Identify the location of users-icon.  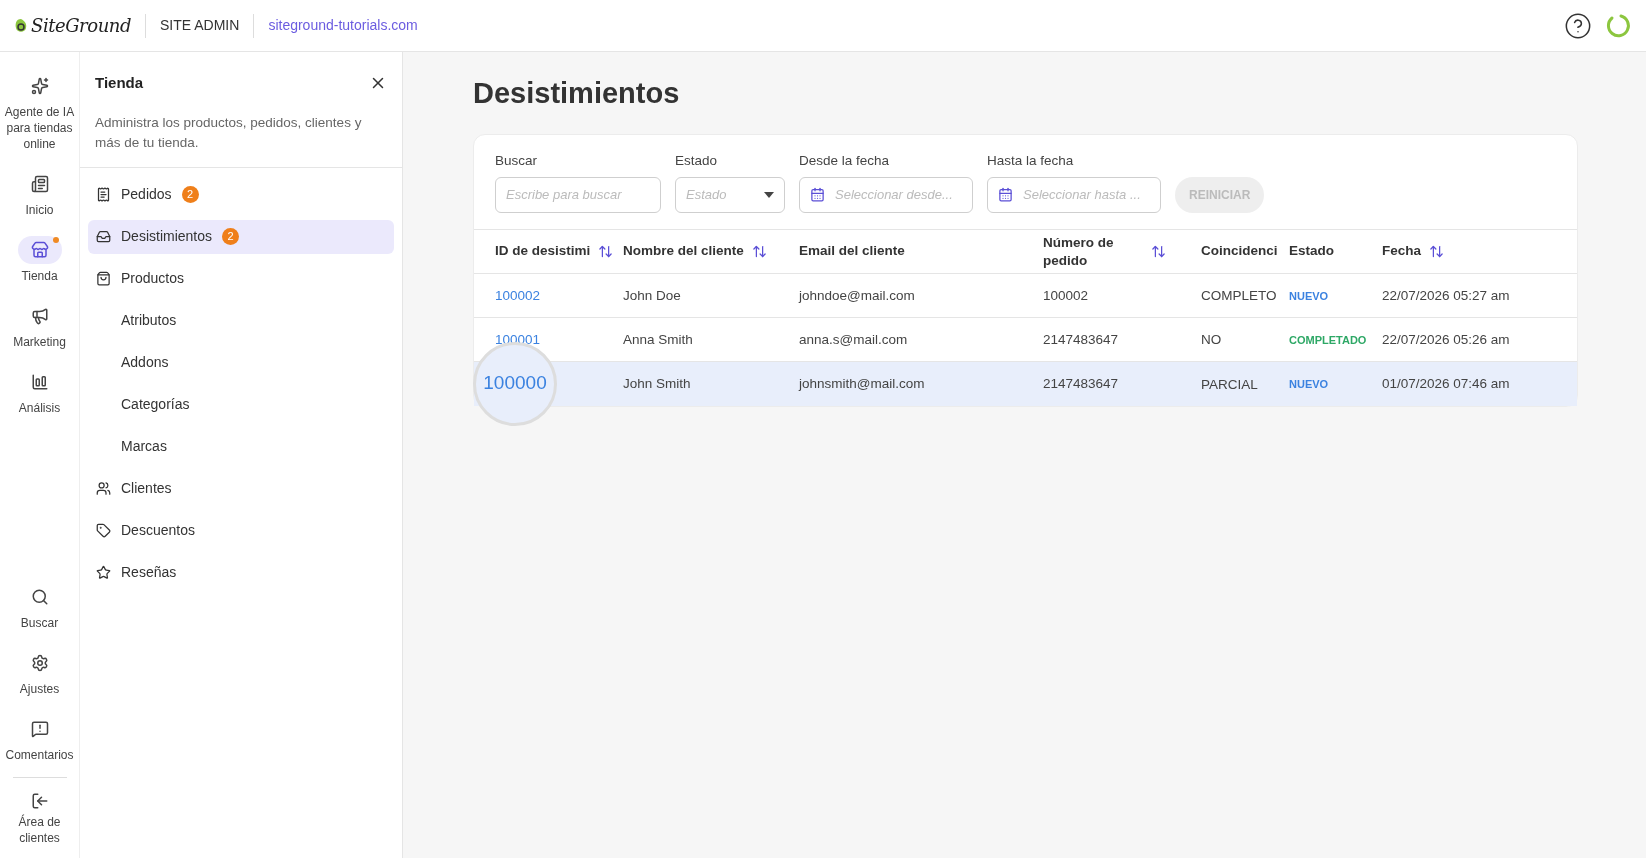
(103, 488).